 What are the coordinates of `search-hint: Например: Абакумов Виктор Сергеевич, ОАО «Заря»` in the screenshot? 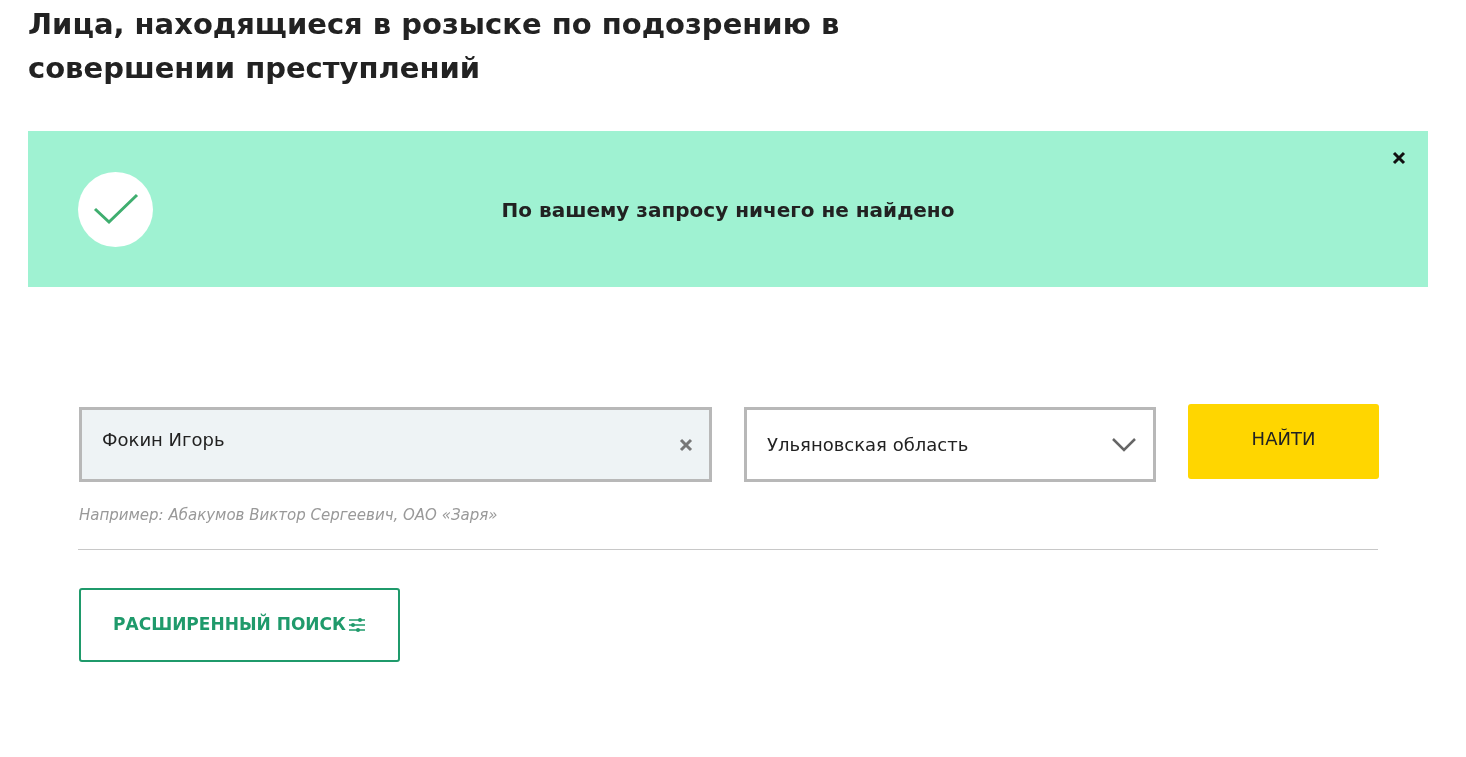 It's located at (289, 515).